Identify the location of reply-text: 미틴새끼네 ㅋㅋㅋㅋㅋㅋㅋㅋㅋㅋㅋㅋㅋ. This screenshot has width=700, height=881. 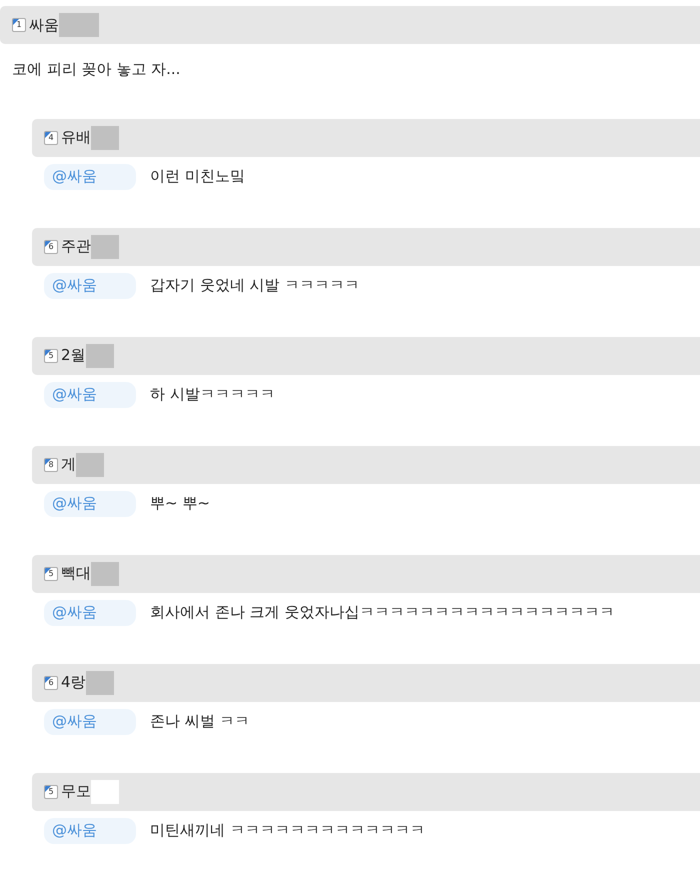
(287, 831).